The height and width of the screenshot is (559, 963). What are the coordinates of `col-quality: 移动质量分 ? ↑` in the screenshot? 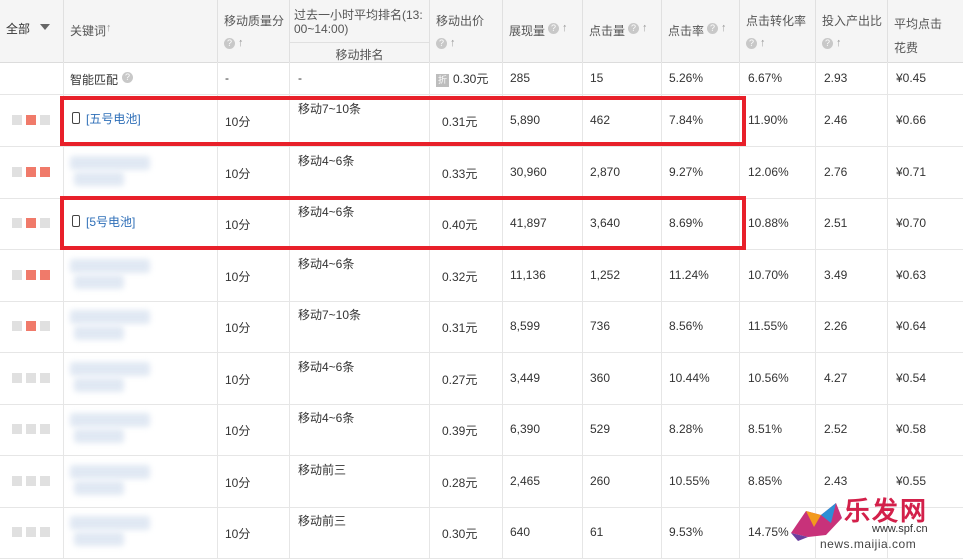 It's located at (254, 31).